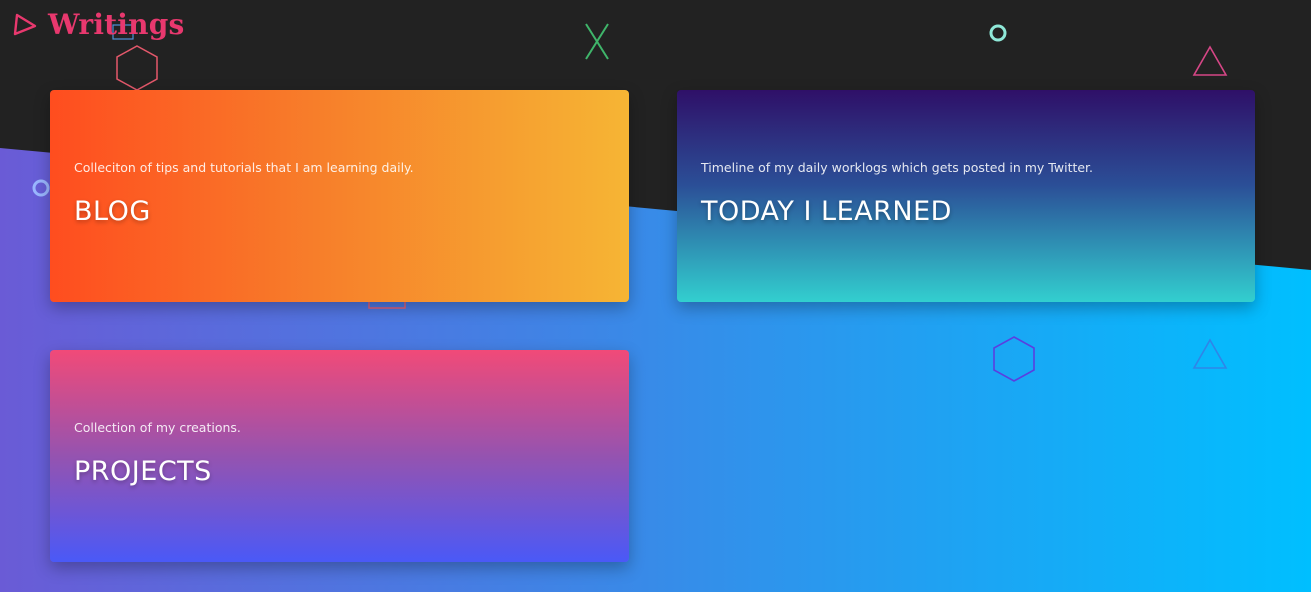 Image resolution: width=1311 pixels, height=592 pixels. What do you see at coordinates (143, 471) in the screenshot?
I see `card-title: PROJECTS` at bounding box center [143, 471].